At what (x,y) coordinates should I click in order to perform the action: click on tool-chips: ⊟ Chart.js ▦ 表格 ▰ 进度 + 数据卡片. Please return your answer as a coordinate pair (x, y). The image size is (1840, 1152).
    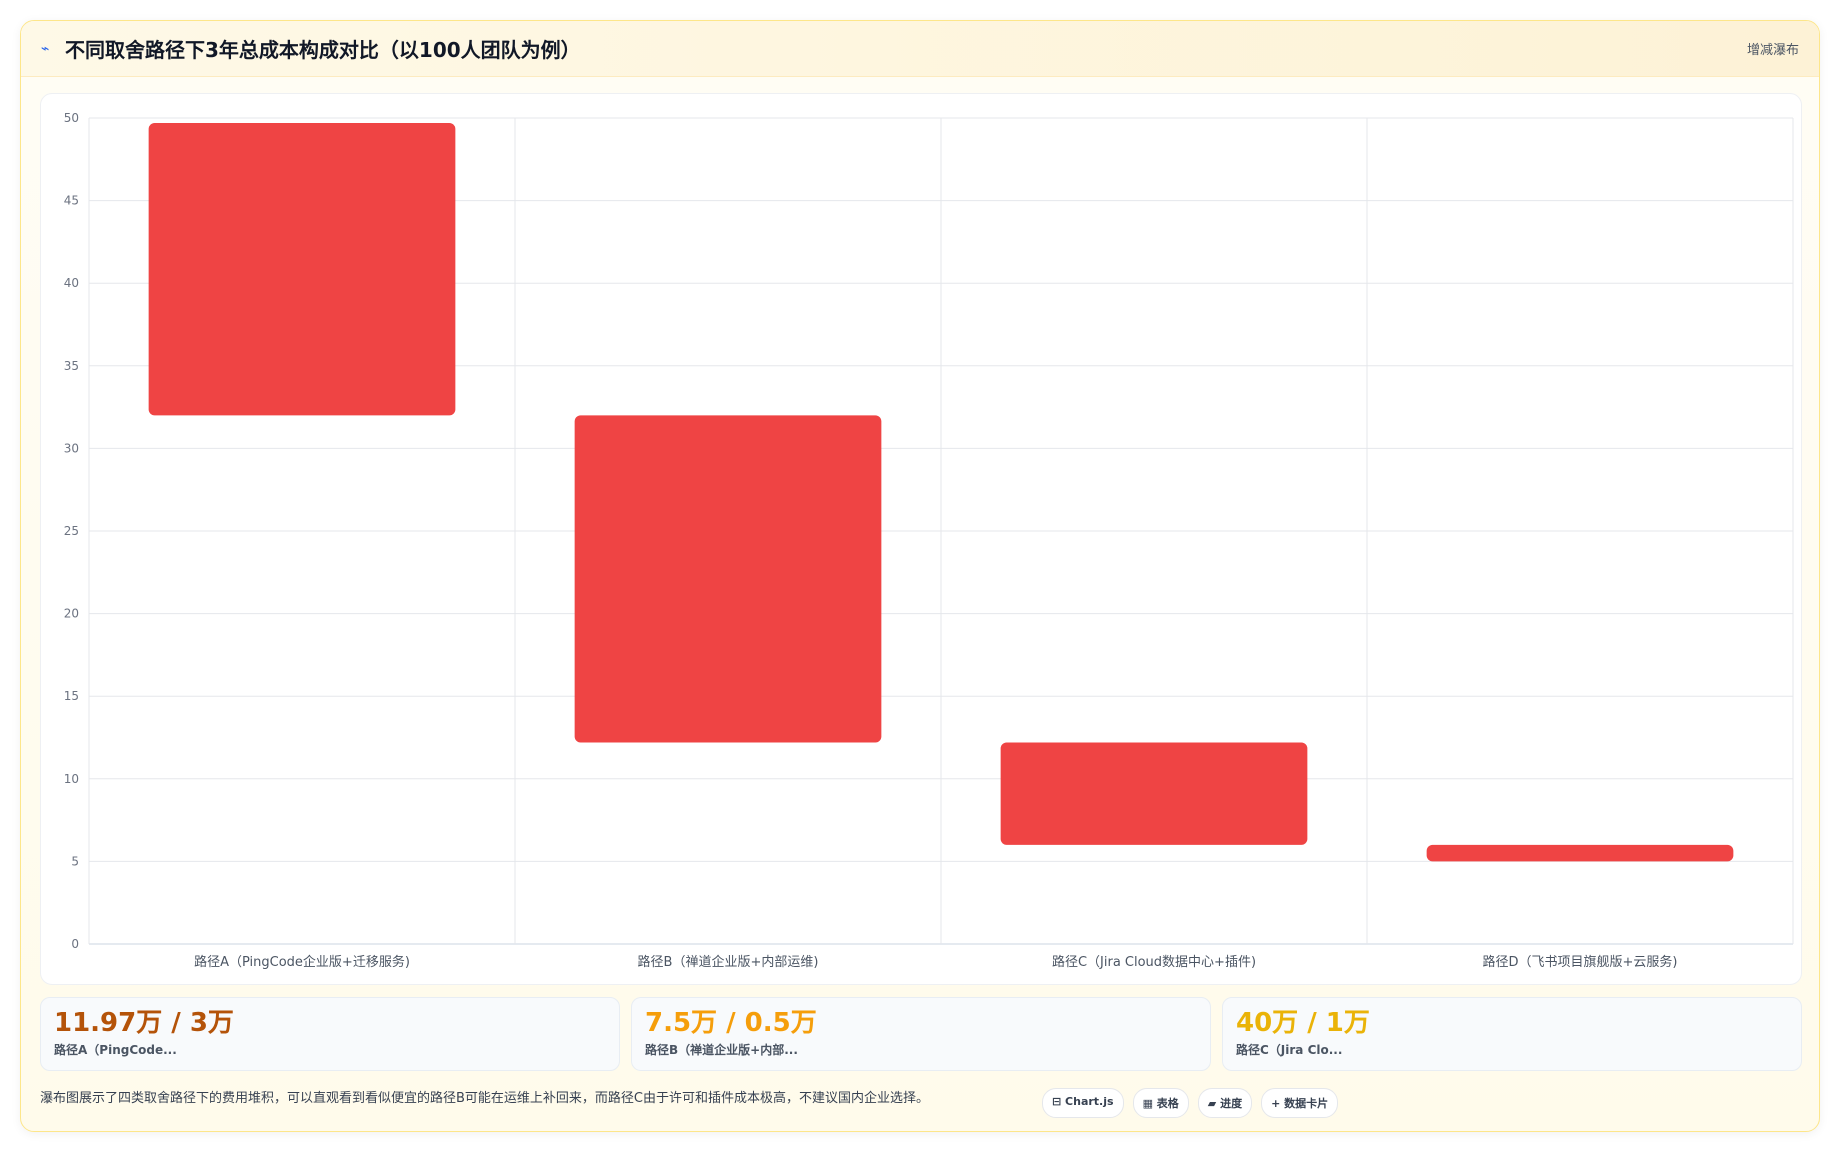
    Looking at the image, I should click on (1190, 1103).